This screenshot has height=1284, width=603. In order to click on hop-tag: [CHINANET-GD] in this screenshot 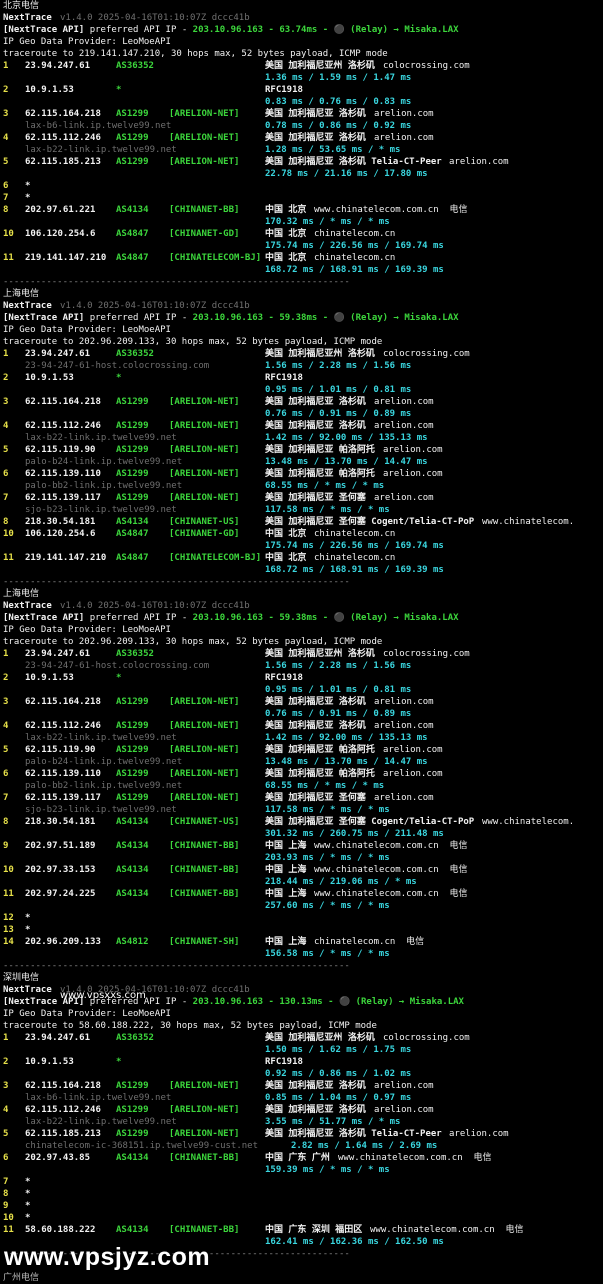, I will do `click(204, 534)`.